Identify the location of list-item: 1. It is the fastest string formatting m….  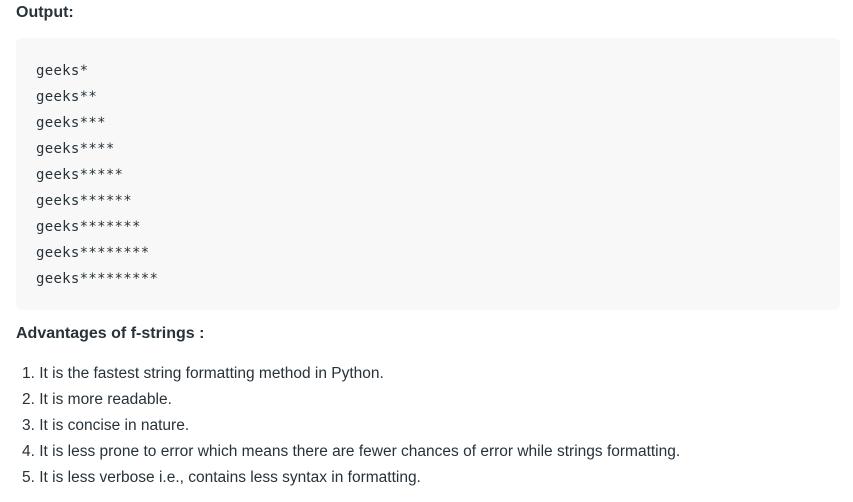
(203, 373).